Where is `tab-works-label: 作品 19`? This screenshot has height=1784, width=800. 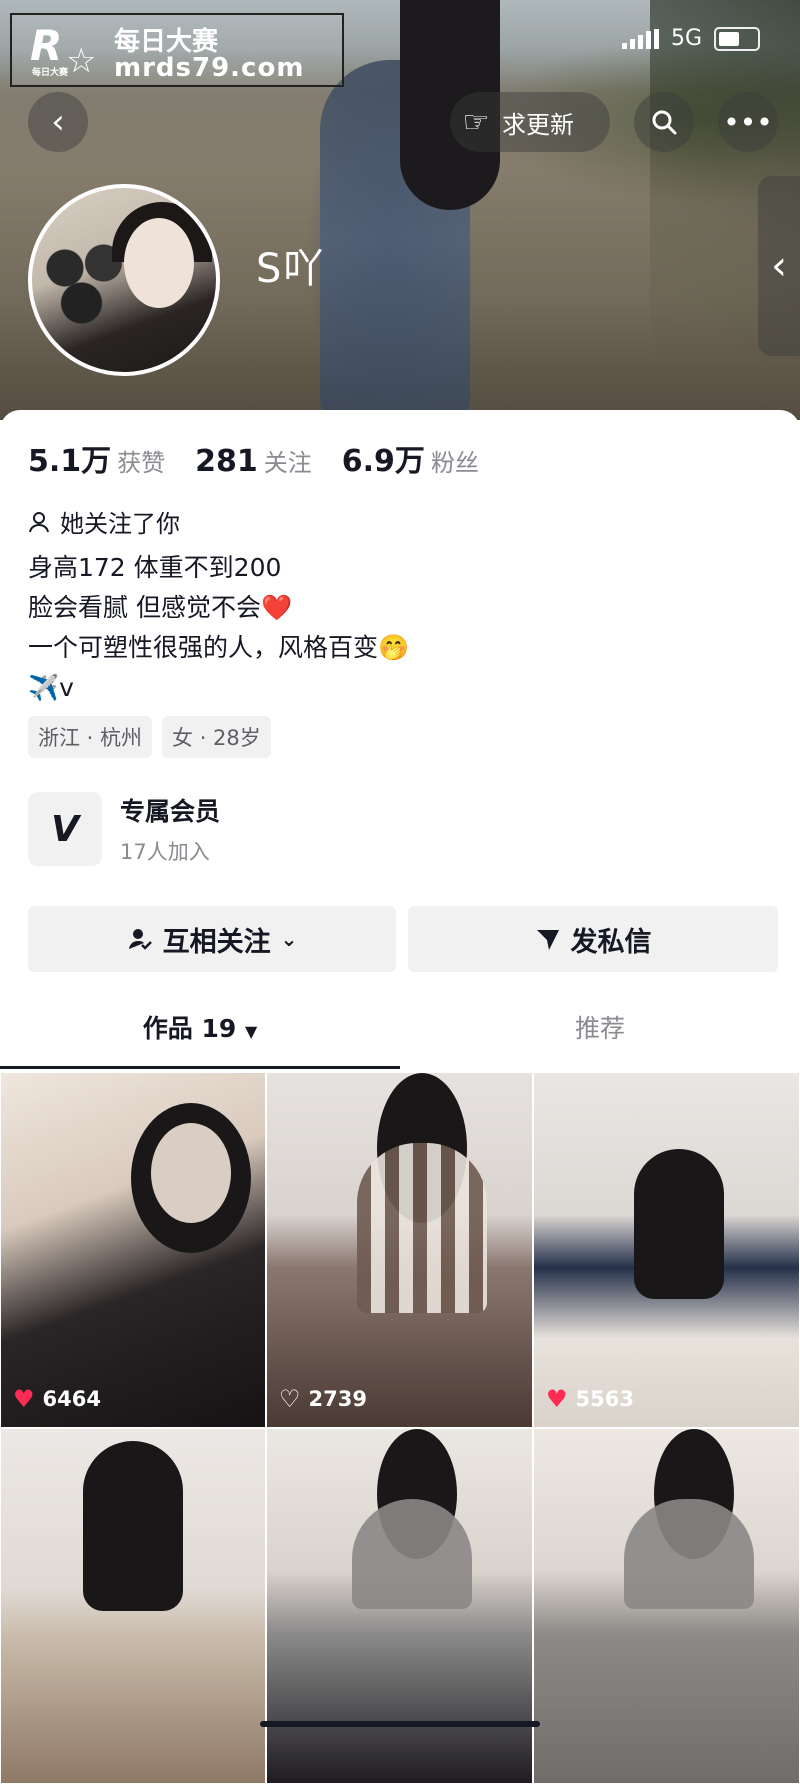
tab-works-label: 作品 19 is located at coordinates (189, 1028).